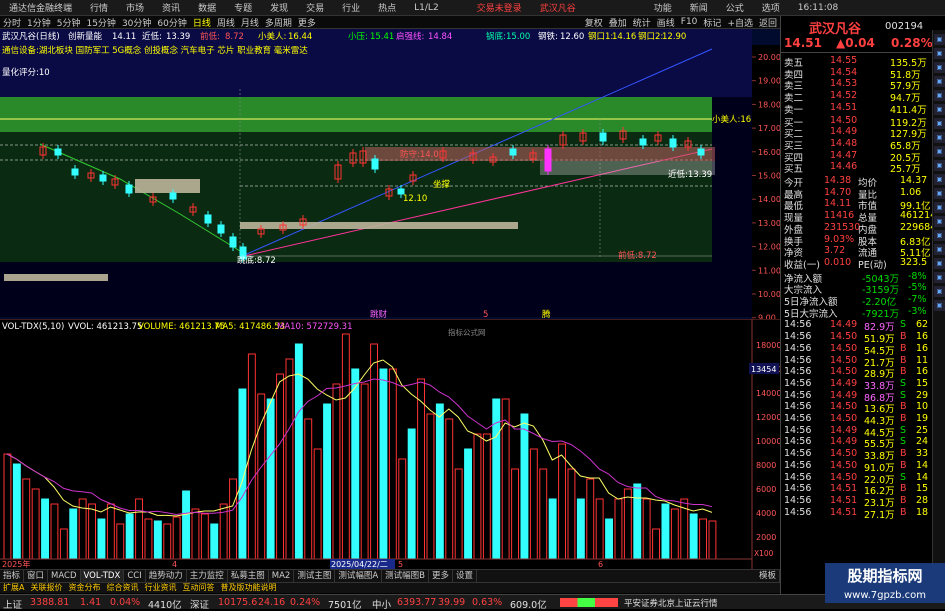 This screenshot has height=611, width=945. Describe the element at coordinates (699, 7) in the screenshot. I see `menu-item-xw: 新闻` at that location.